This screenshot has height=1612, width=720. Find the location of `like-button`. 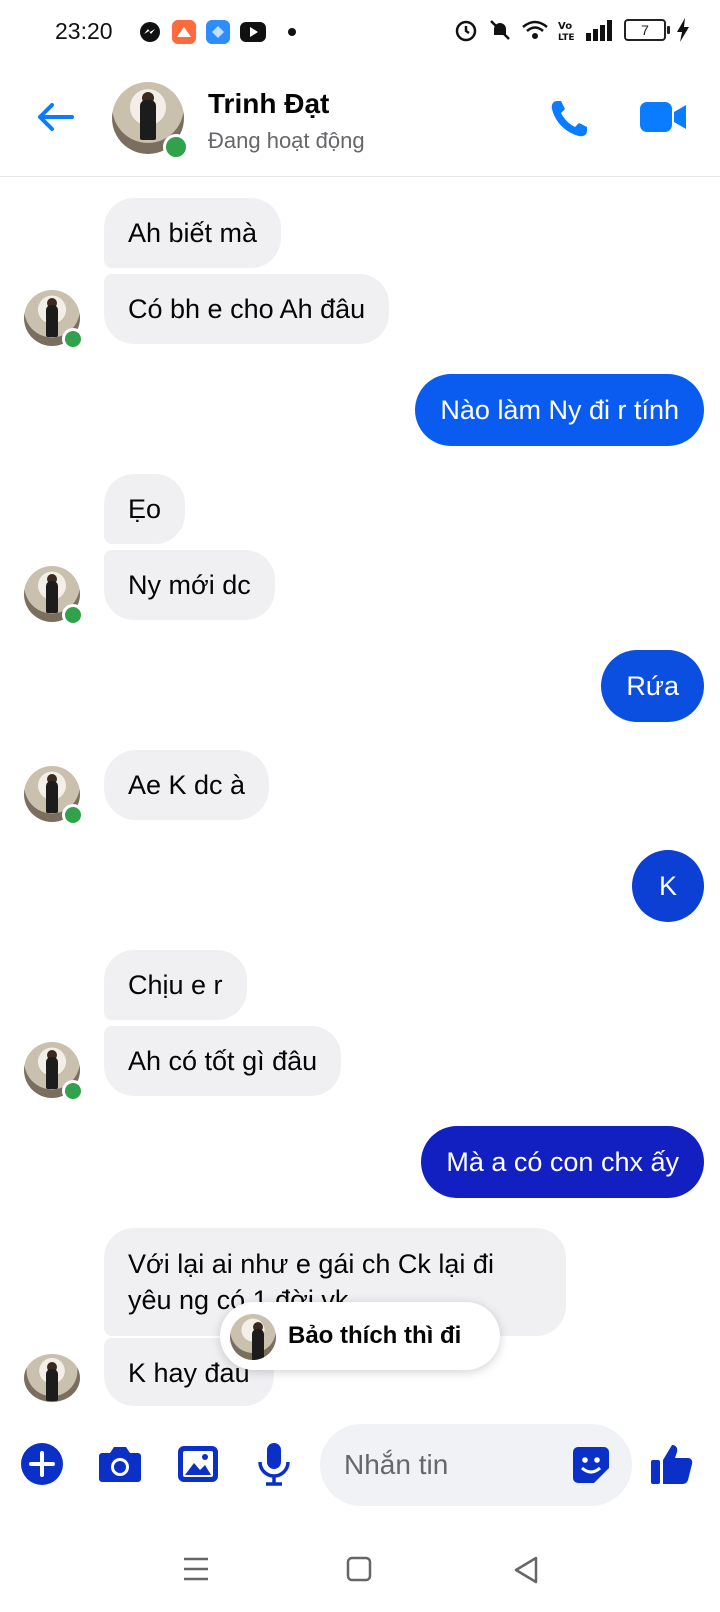

like-button is located at coordinates (672, 1464).